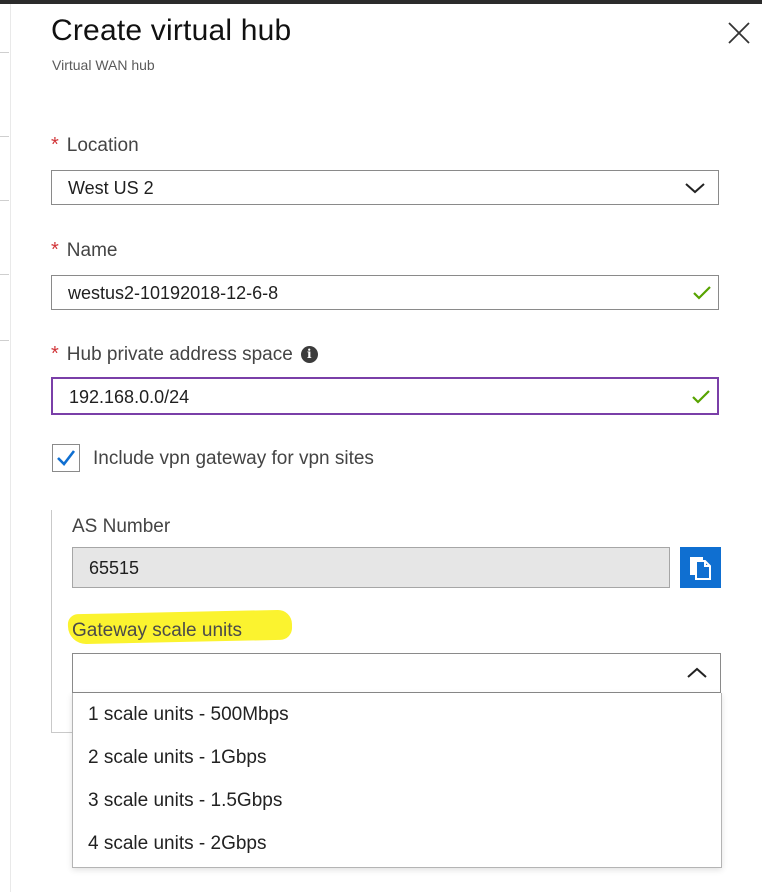  What do you see at coordinates (171, 30) in the screenshot?
I see `page-title: Create virtual hub` at bounding box center [171, 30].